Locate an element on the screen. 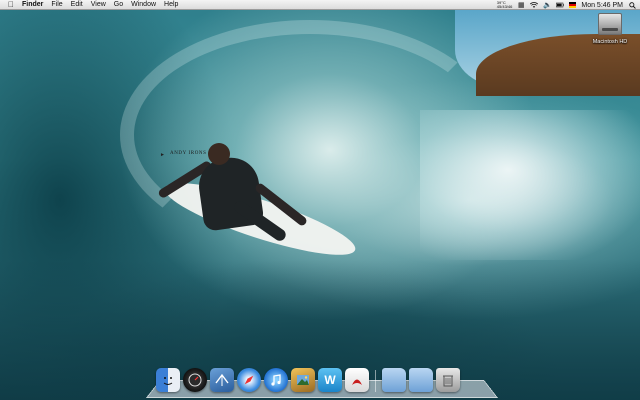 This screenshot has height=400, width=640. finder-icon is located at coordinates (168, 380).